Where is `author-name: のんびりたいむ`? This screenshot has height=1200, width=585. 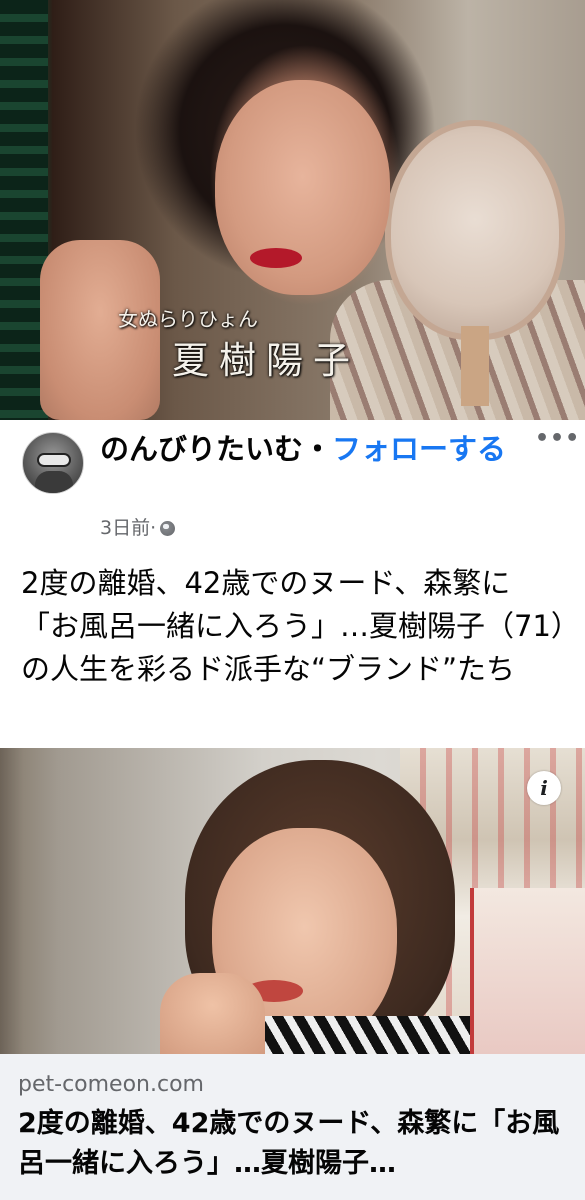 author-name: のんびりたいむ is located at coordinates (201, 449).